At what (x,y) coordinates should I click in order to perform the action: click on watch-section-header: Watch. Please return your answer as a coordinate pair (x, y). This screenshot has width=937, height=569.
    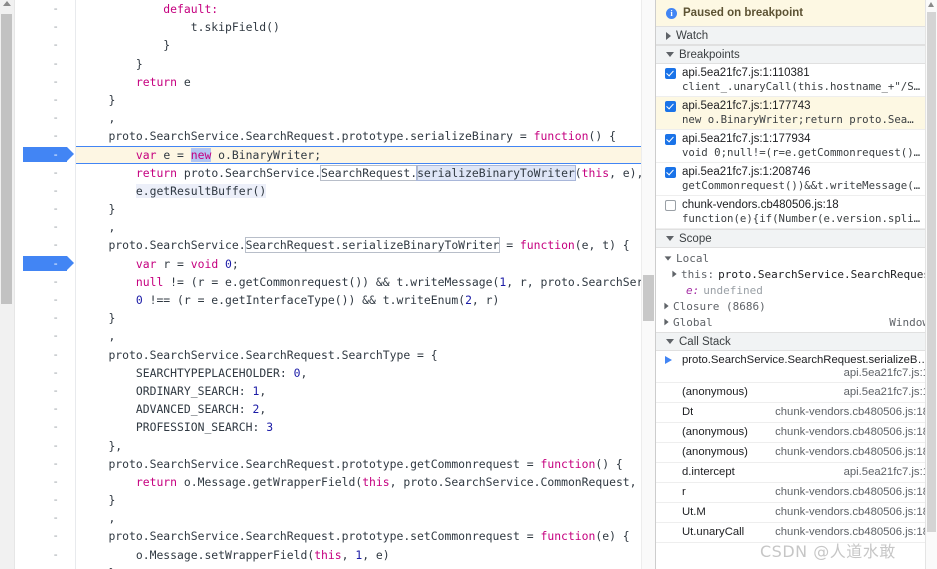
    Looking at the image, I should click on (796, 35).